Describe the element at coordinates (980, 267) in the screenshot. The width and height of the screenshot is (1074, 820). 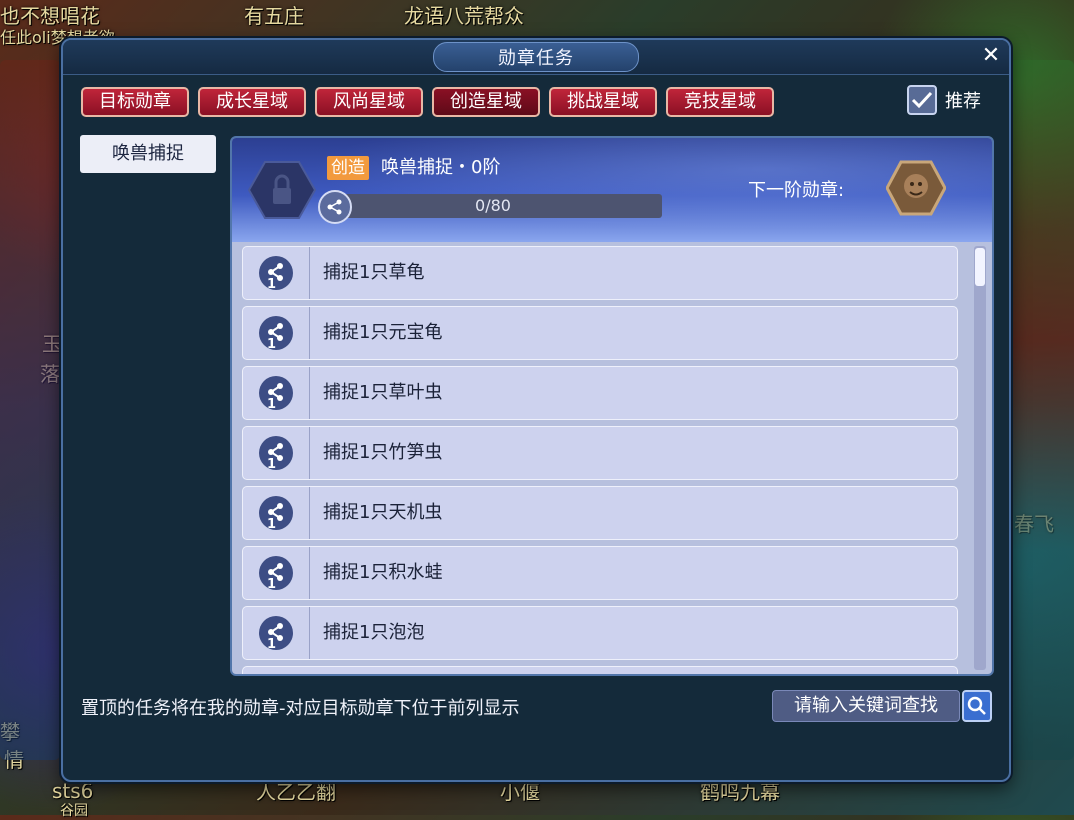
I see `scroll-thumb` at that location.